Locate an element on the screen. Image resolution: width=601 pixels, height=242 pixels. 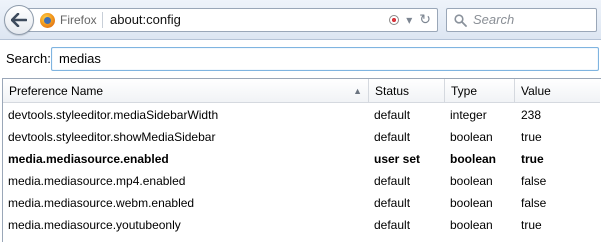
column-header-label: Value is located at coordinates (536, 91).